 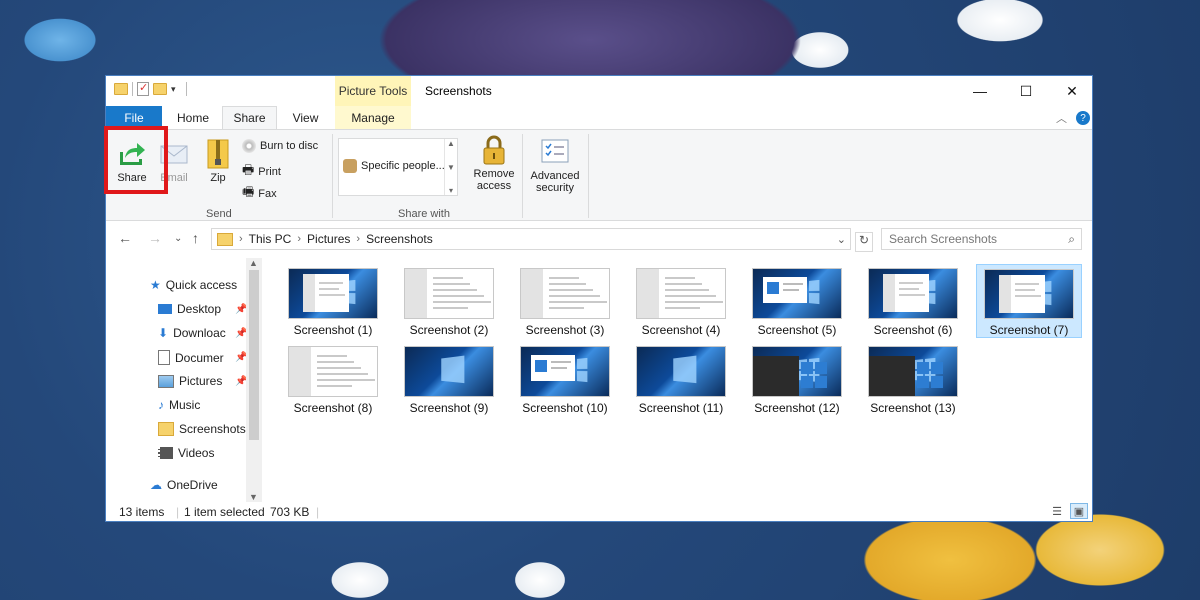 I want to click on selection-status: 1 item selected, so click(x=224, y=512).